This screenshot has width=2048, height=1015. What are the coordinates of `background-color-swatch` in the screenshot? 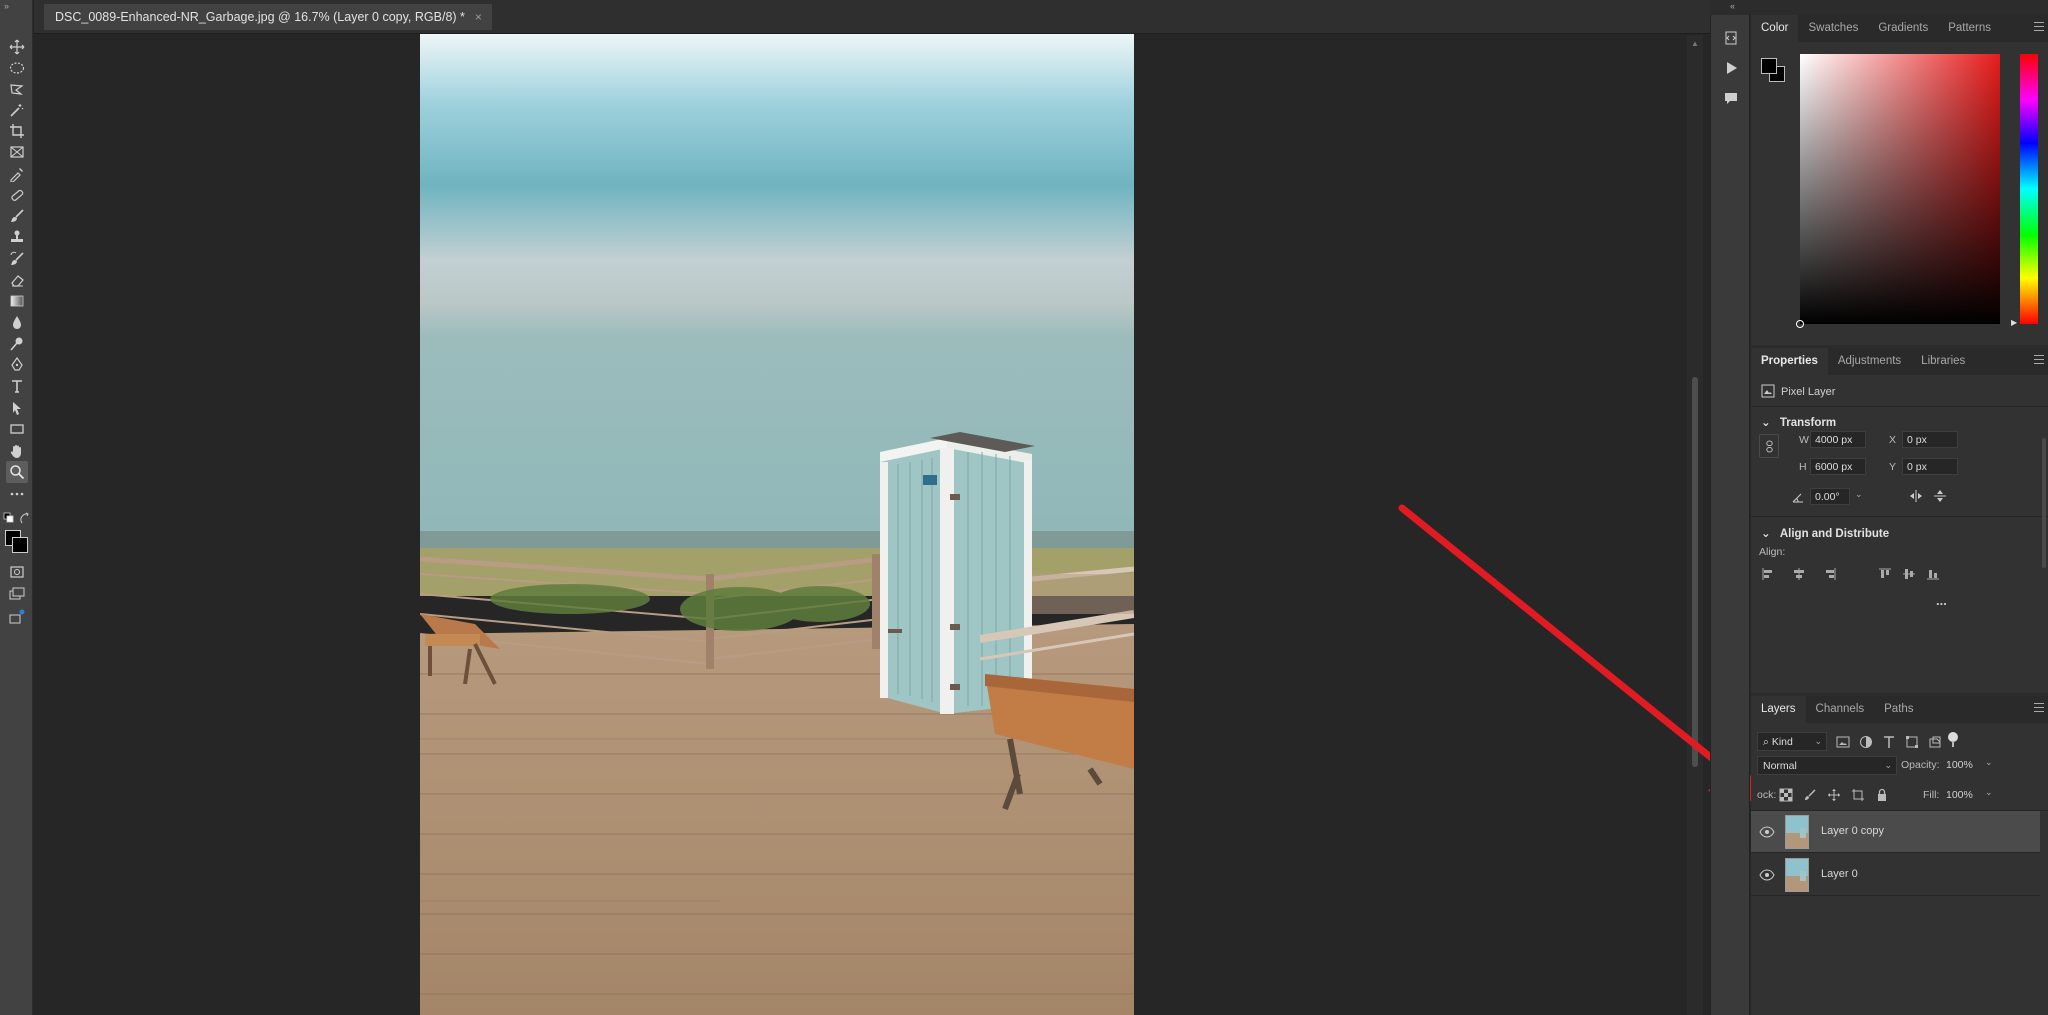 It's located at (20, 545).